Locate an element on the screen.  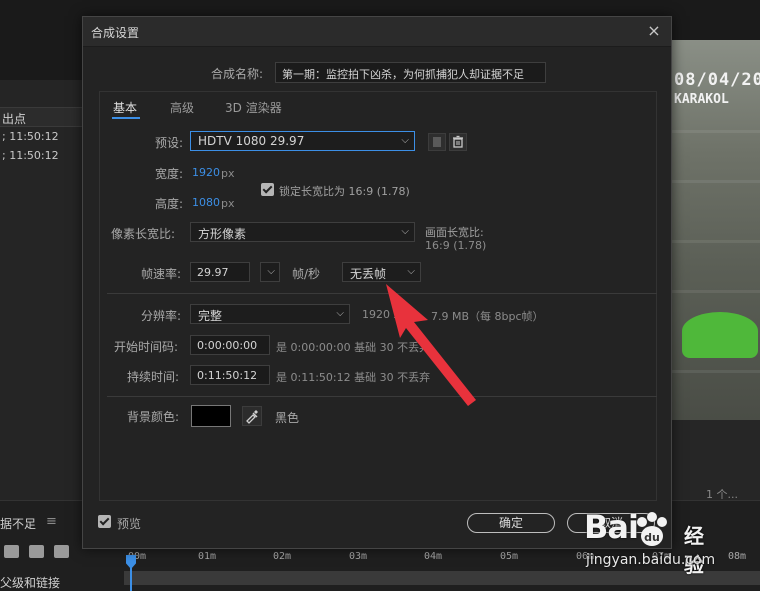
frame-rate-dropdown: ⌵ is located at coordinates (270, 272).